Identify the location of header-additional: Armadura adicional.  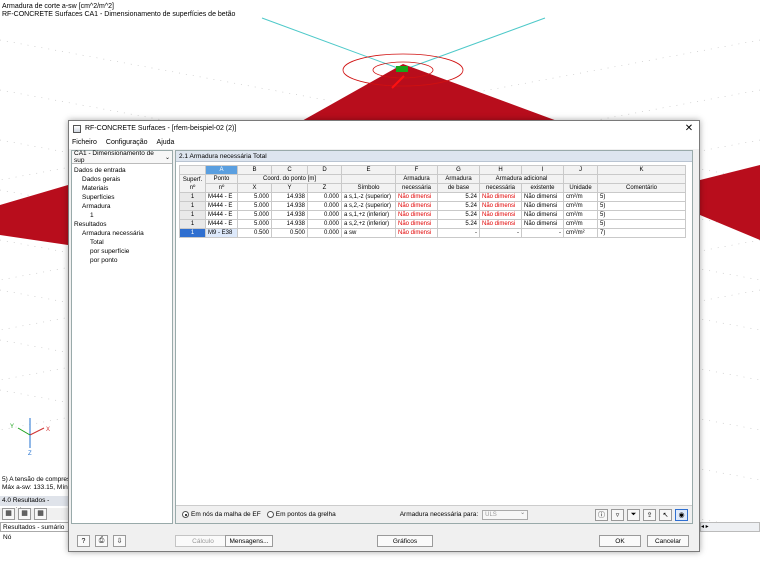
(521, 179).